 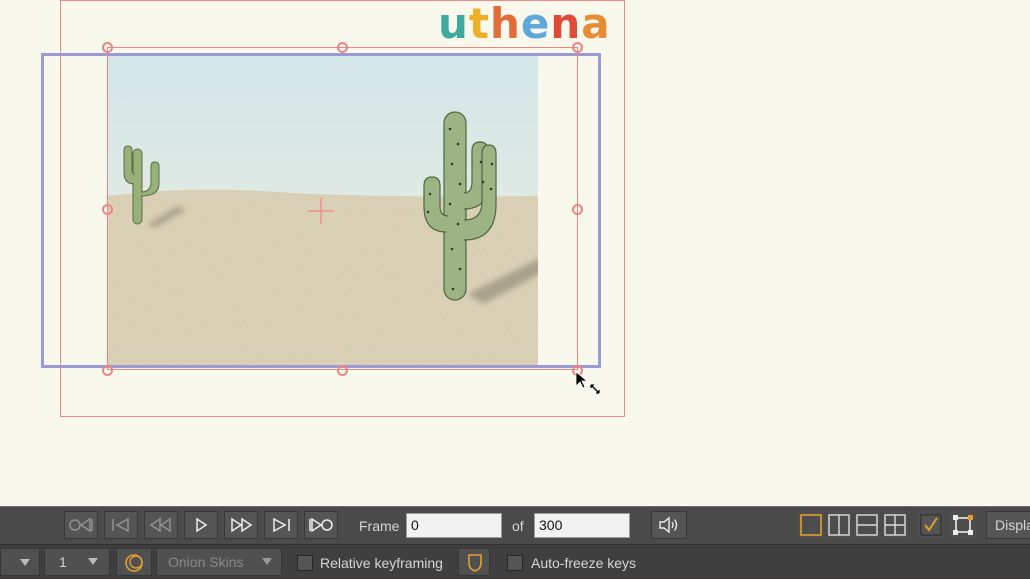 I want to click on split-horizontal-view-button, so click(x=867, y=525).